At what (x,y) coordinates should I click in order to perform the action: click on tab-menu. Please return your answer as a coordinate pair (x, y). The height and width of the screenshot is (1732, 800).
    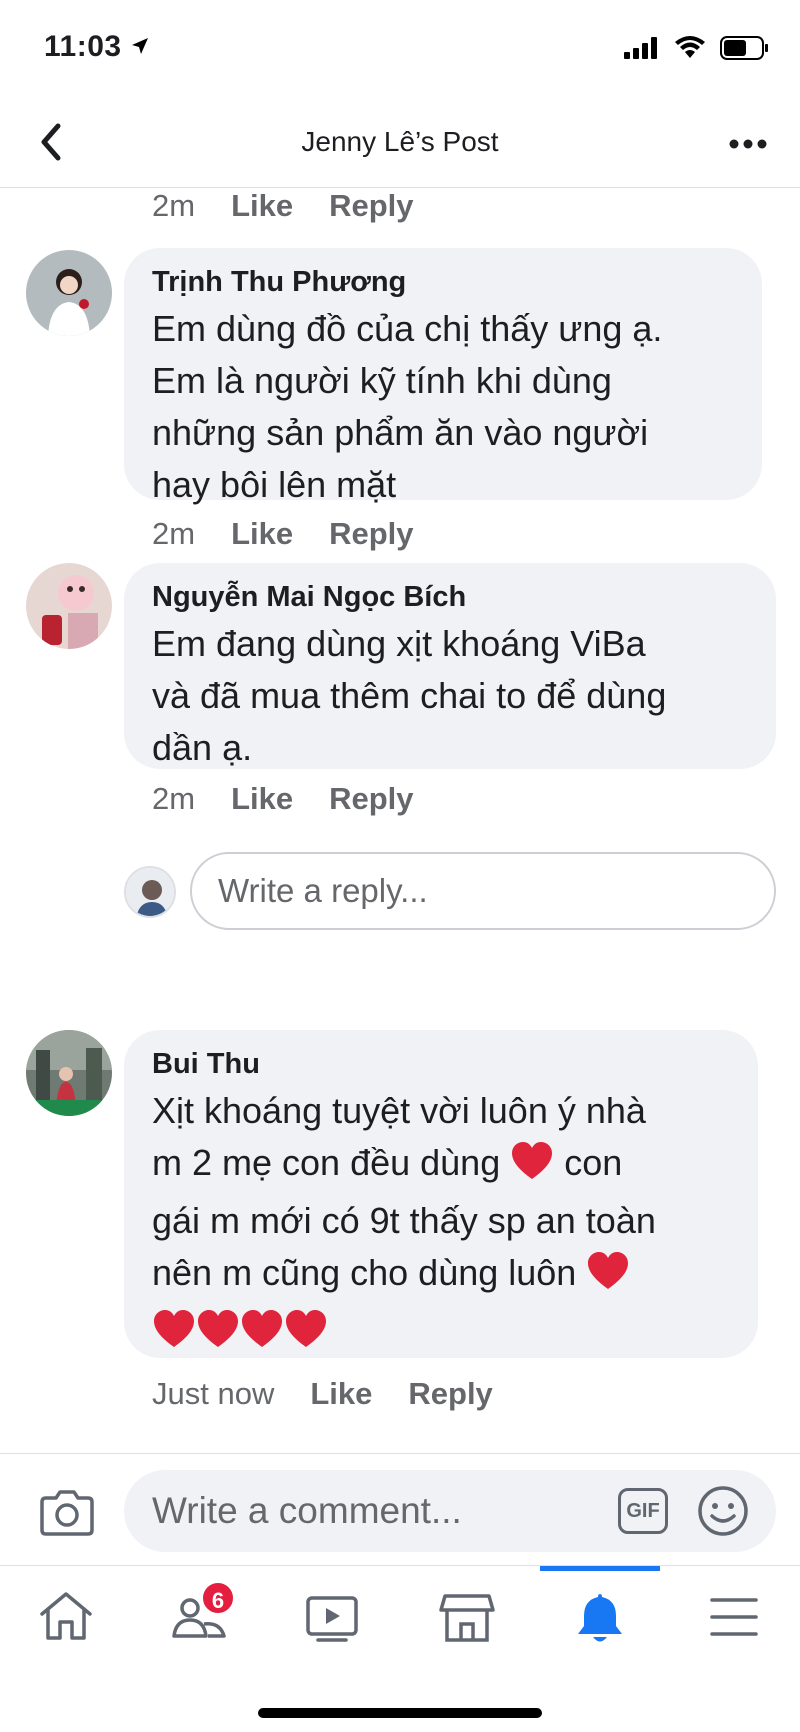
    Looking at the image, I should click on (734, 1625).